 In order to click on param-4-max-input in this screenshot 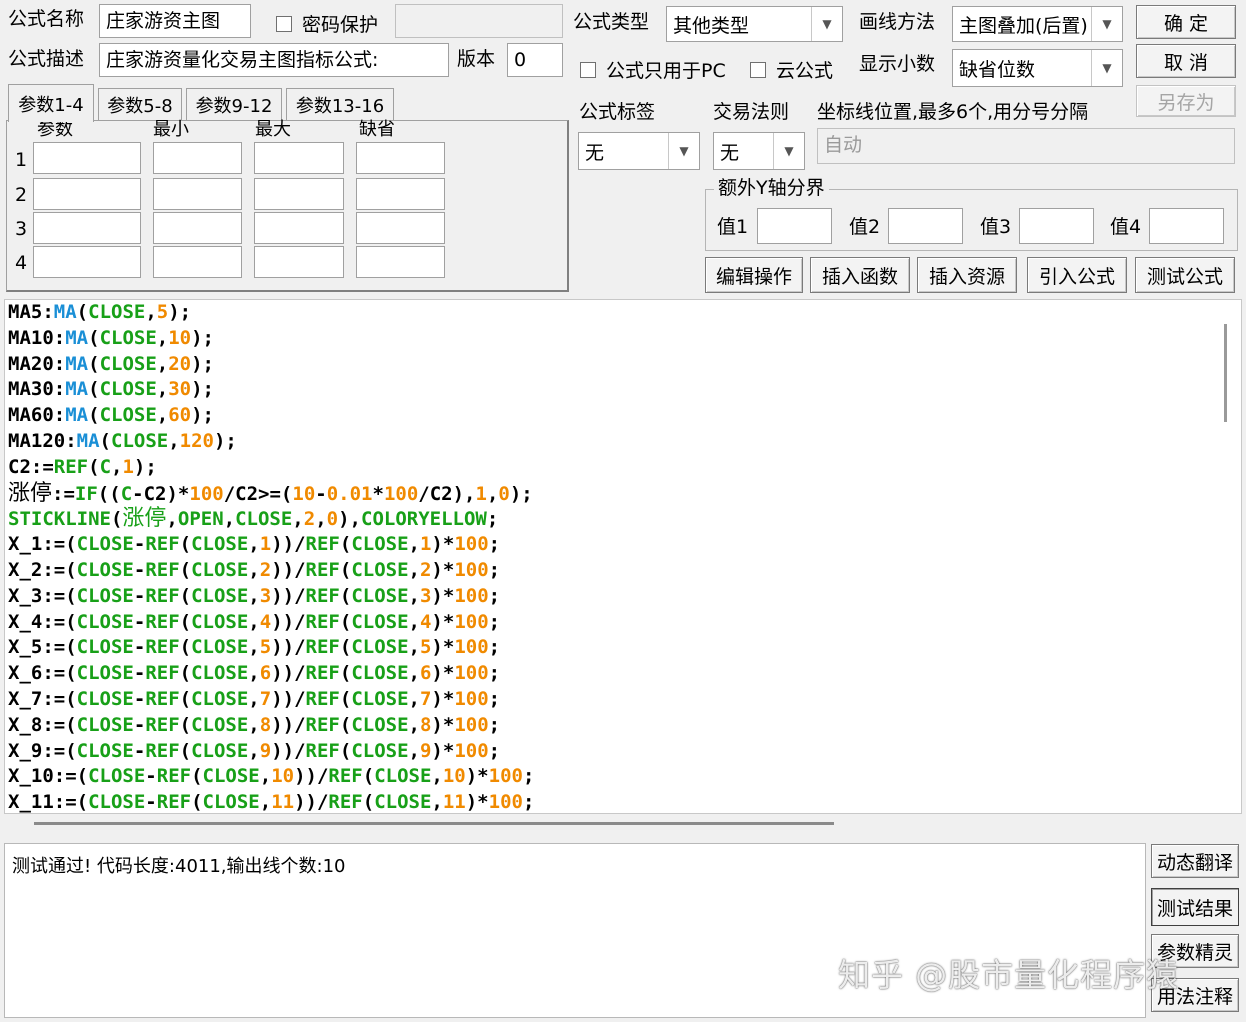, I will do `click(299, 262)`.